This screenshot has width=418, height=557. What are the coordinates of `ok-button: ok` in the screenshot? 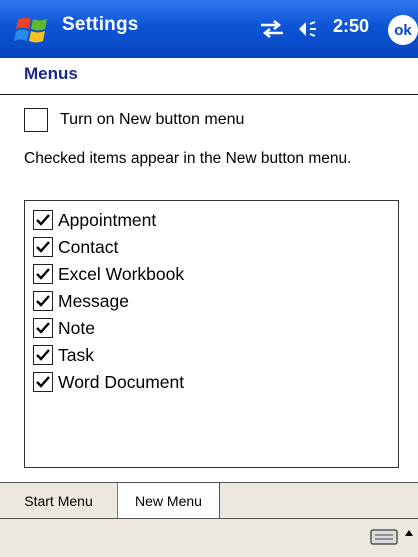 It's located at (403, 30).